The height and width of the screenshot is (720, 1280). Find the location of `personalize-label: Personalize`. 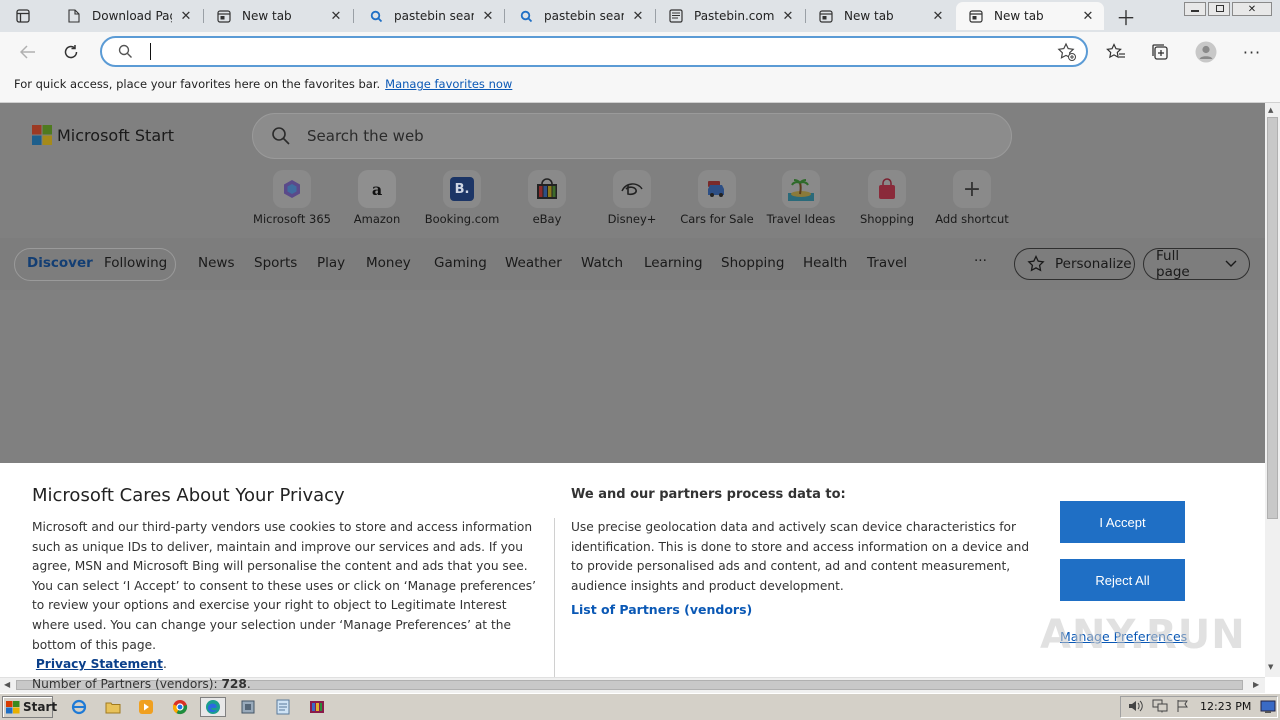

personalize-label: Personalize is located at coordinates (1093, 264).